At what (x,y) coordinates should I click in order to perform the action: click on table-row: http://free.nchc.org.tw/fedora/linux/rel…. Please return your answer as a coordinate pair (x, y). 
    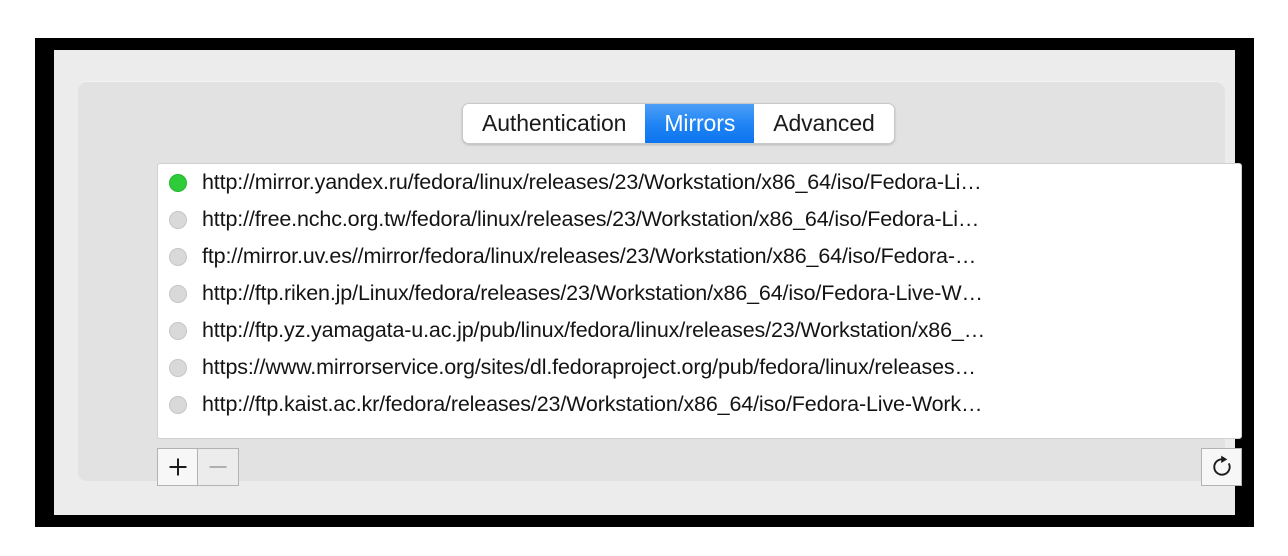
    Looking at the image, I should click on (699, 219).